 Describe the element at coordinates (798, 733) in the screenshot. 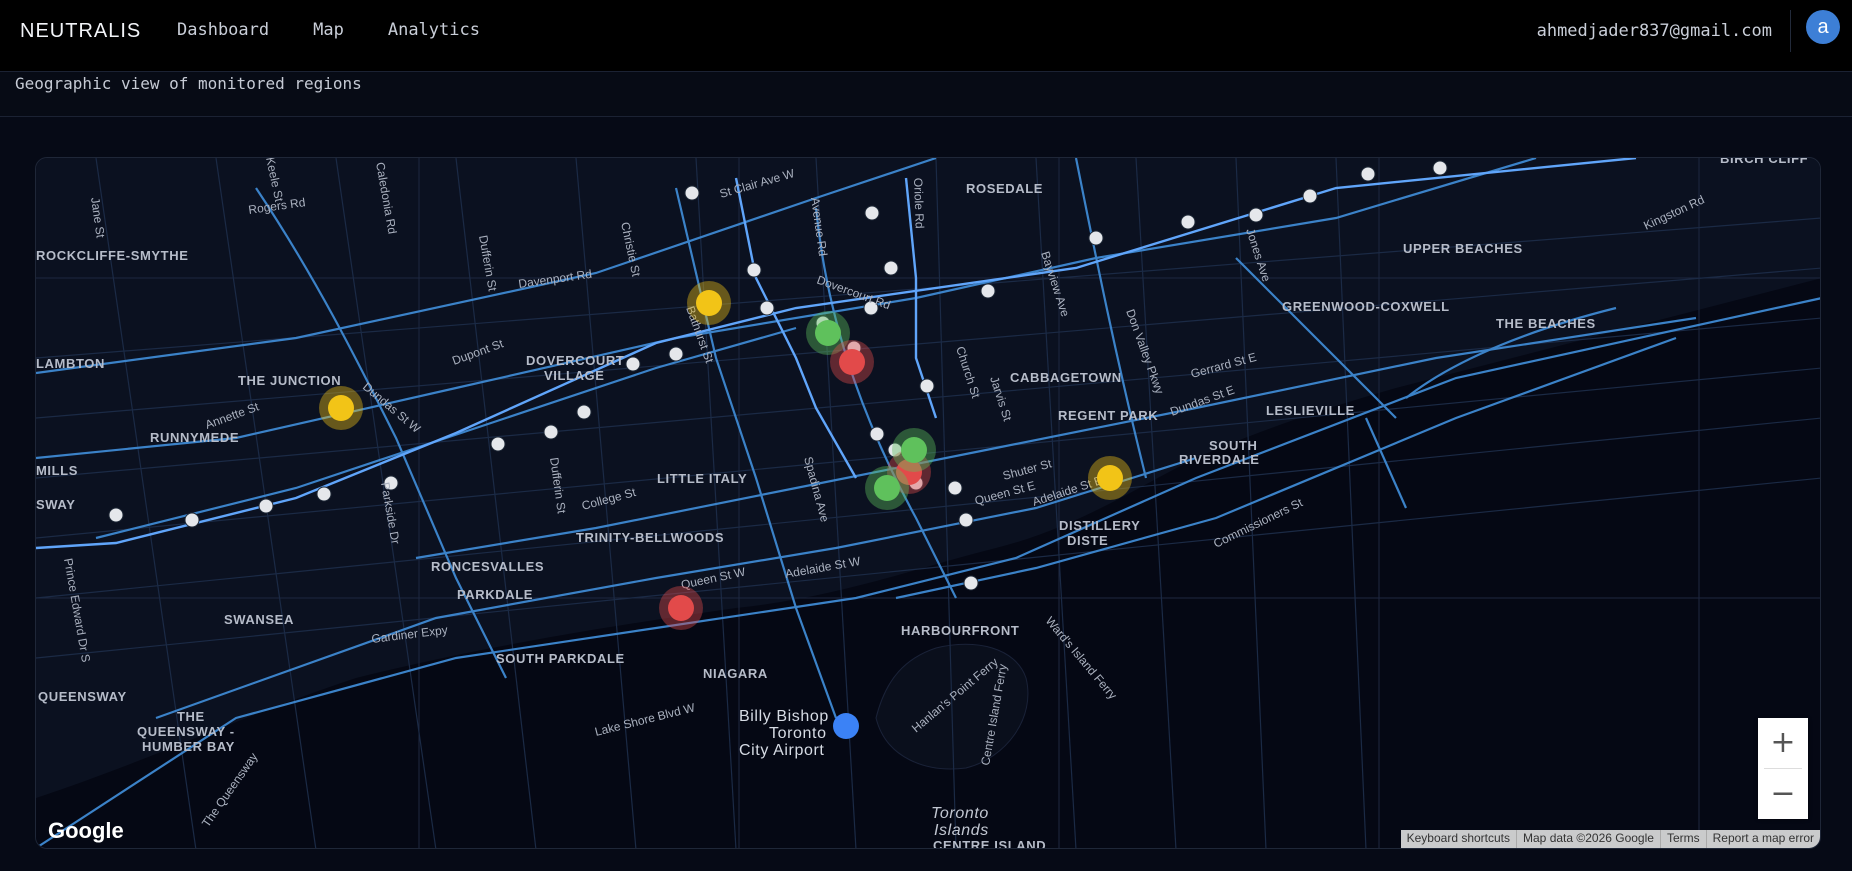

I see `airport-label: Toronto` at that location.